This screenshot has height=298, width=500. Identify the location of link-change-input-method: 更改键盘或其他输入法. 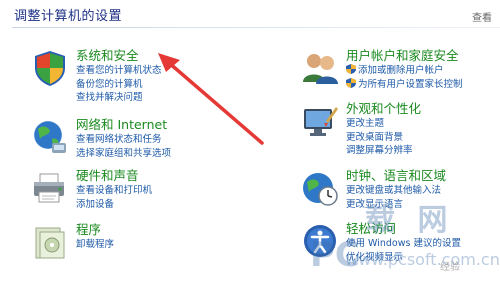
(396, 191).